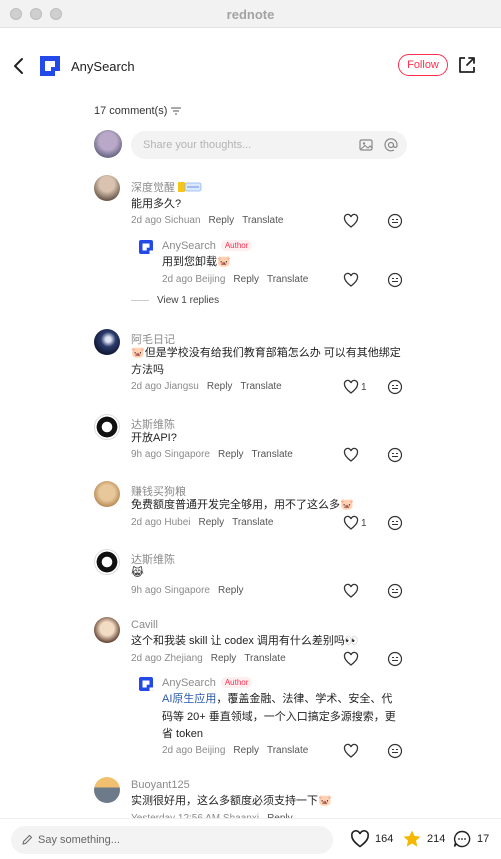  Describe the element at coordinates (50, 66) in the screenshot. I see `anysearch-logo-icon` at that location.